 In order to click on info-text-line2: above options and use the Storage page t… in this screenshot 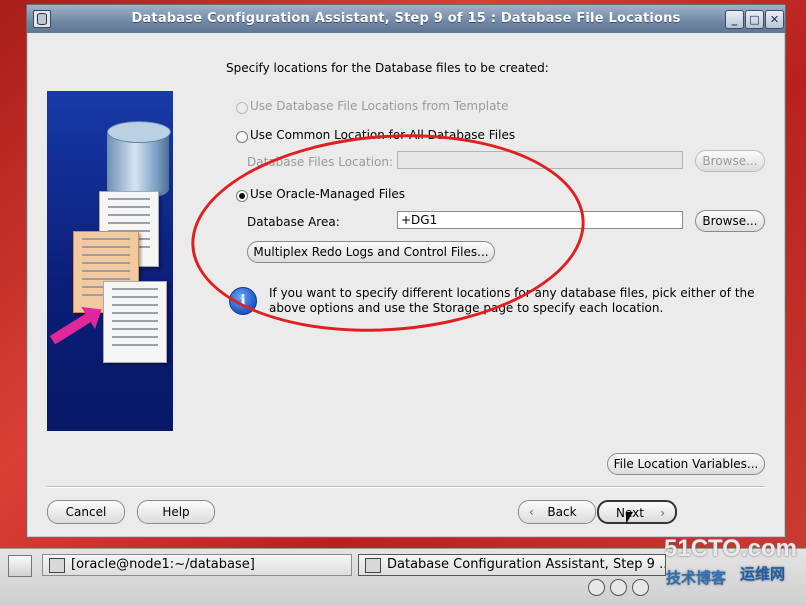, I will do `click(466, 308)`.